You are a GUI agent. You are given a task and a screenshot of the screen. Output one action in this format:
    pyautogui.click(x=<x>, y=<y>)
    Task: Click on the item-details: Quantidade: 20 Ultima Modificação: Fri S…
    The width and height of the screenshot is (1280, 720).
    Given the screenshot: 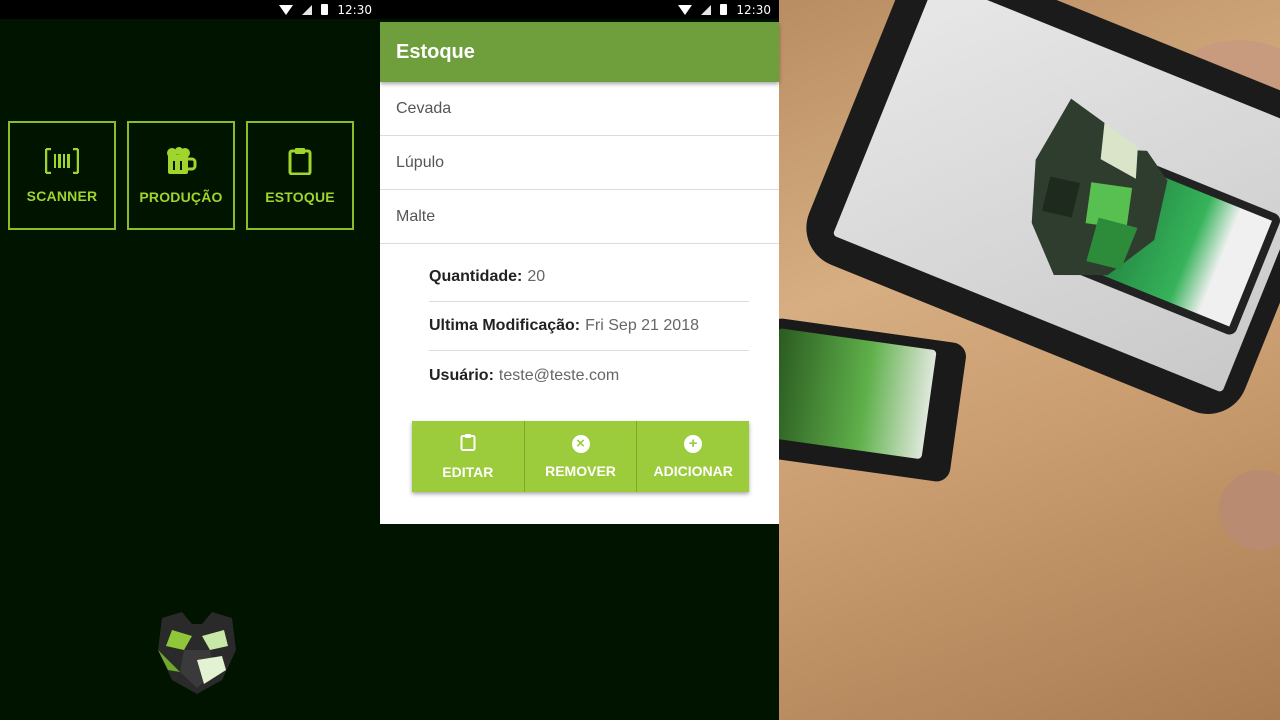 What is the action you would take?
    pyautogui.click(x=589, y=326)
    